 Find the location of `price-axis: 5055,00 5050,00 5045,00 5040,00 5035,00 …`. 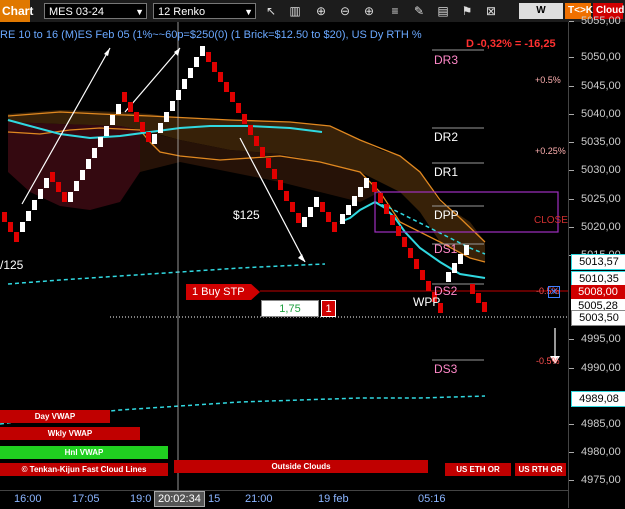

price-axis: 5055,00 5050,00 5045,00 5040,00 5035,00 … is located at coordinates (596, 261).